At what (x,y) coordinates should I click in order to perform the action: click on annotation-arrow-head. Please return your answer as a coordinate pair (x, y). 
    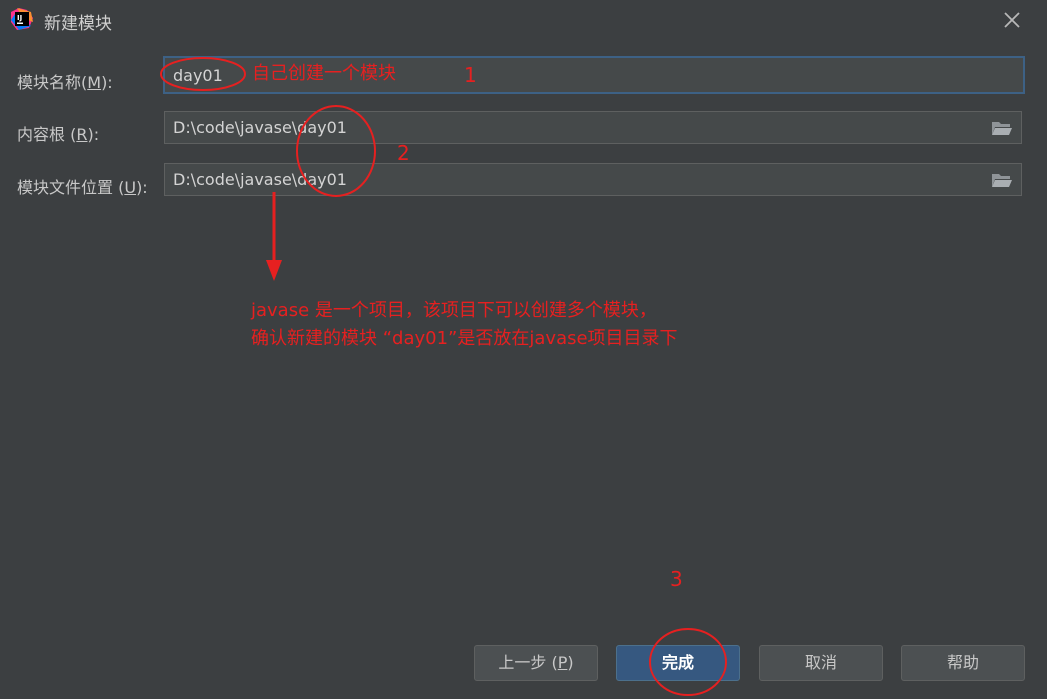
    Looking at the image, I should click on (274, 270).